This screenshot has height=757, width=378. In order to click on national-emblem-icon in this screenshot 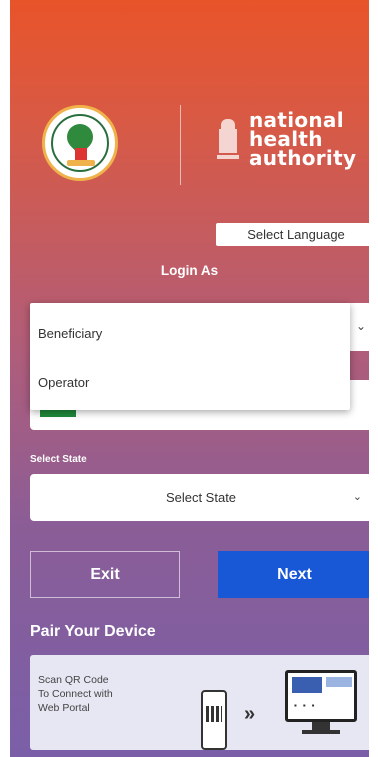, I will do `click(228, 142)`.